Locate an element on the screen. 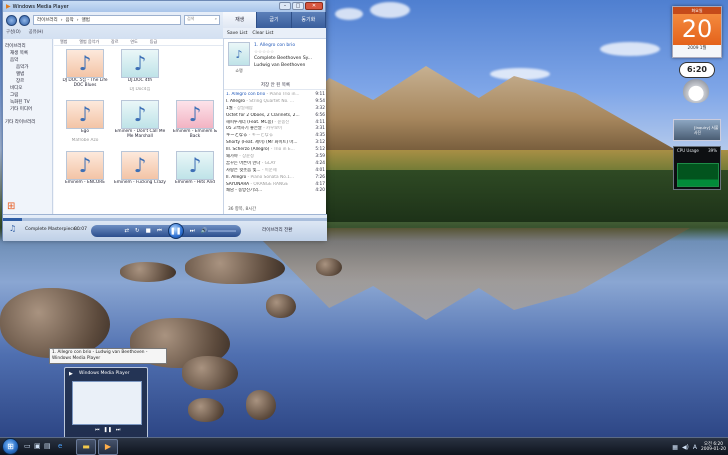 Image resolution: width=728 pixels, height=455 pixels. sidebar-item-music: 음악 is located at coordinates (27, 60).